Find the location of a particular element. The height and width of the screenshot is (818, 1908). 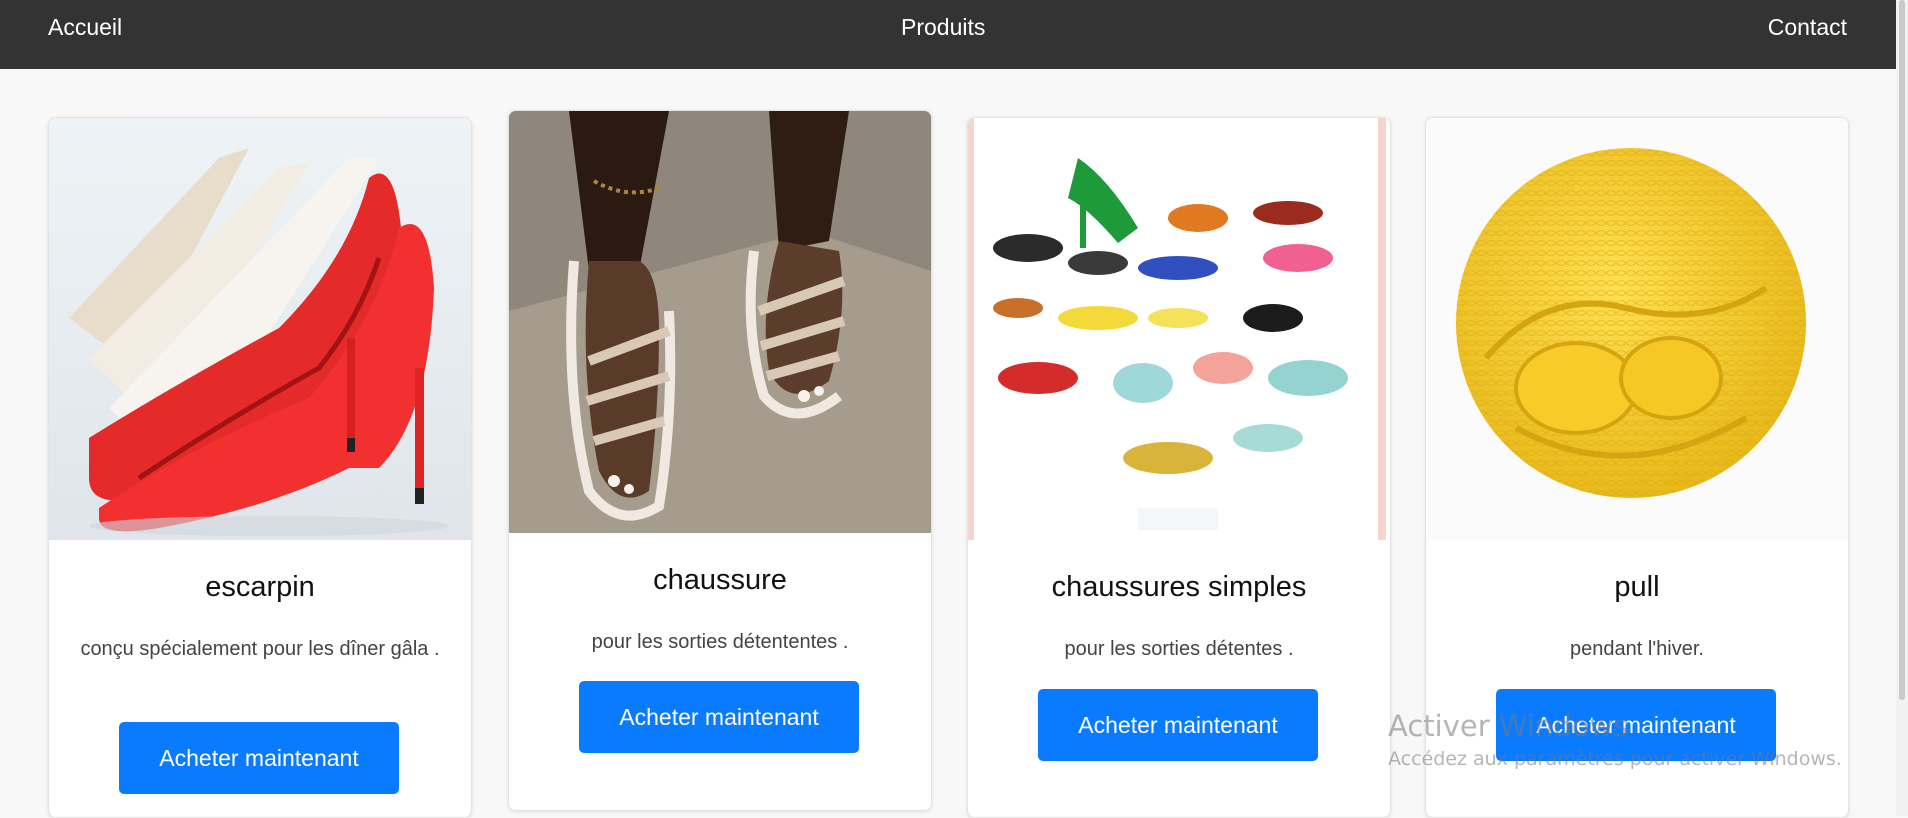

product-image-sandals-collage is located at coordinates (1179, 329).